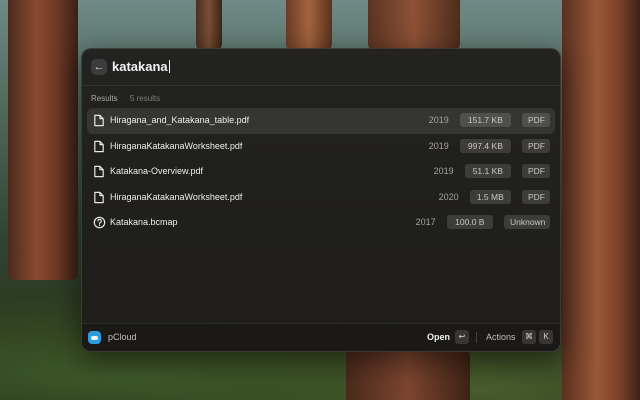  Describe the element at coordinates (490, 196) in the screenshot. I see `size-badge: 1.5 MB` at that location.